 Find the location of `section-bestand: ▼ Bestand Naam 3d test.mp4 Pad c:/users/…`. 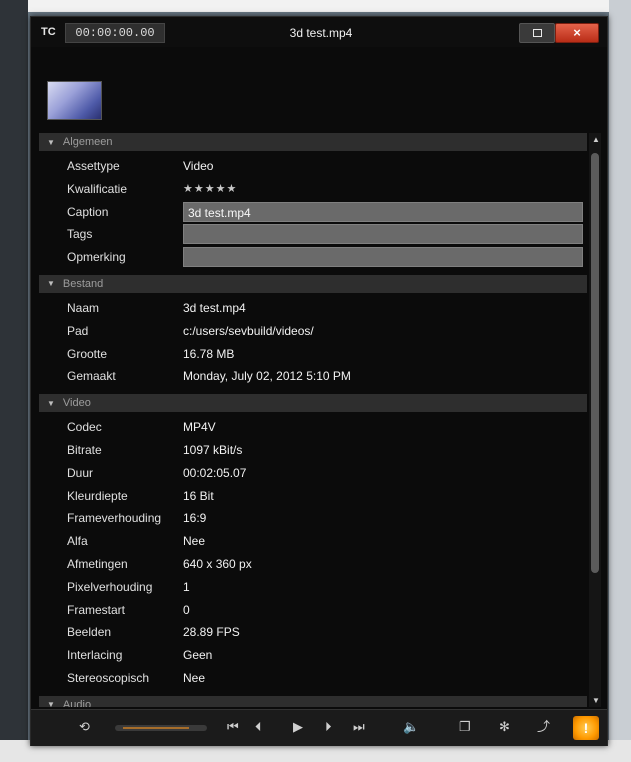

section-bestand: ▼ Bestand Naam 3d test.mp4 Pad c:/users/… is located at coordinates (313, 334).